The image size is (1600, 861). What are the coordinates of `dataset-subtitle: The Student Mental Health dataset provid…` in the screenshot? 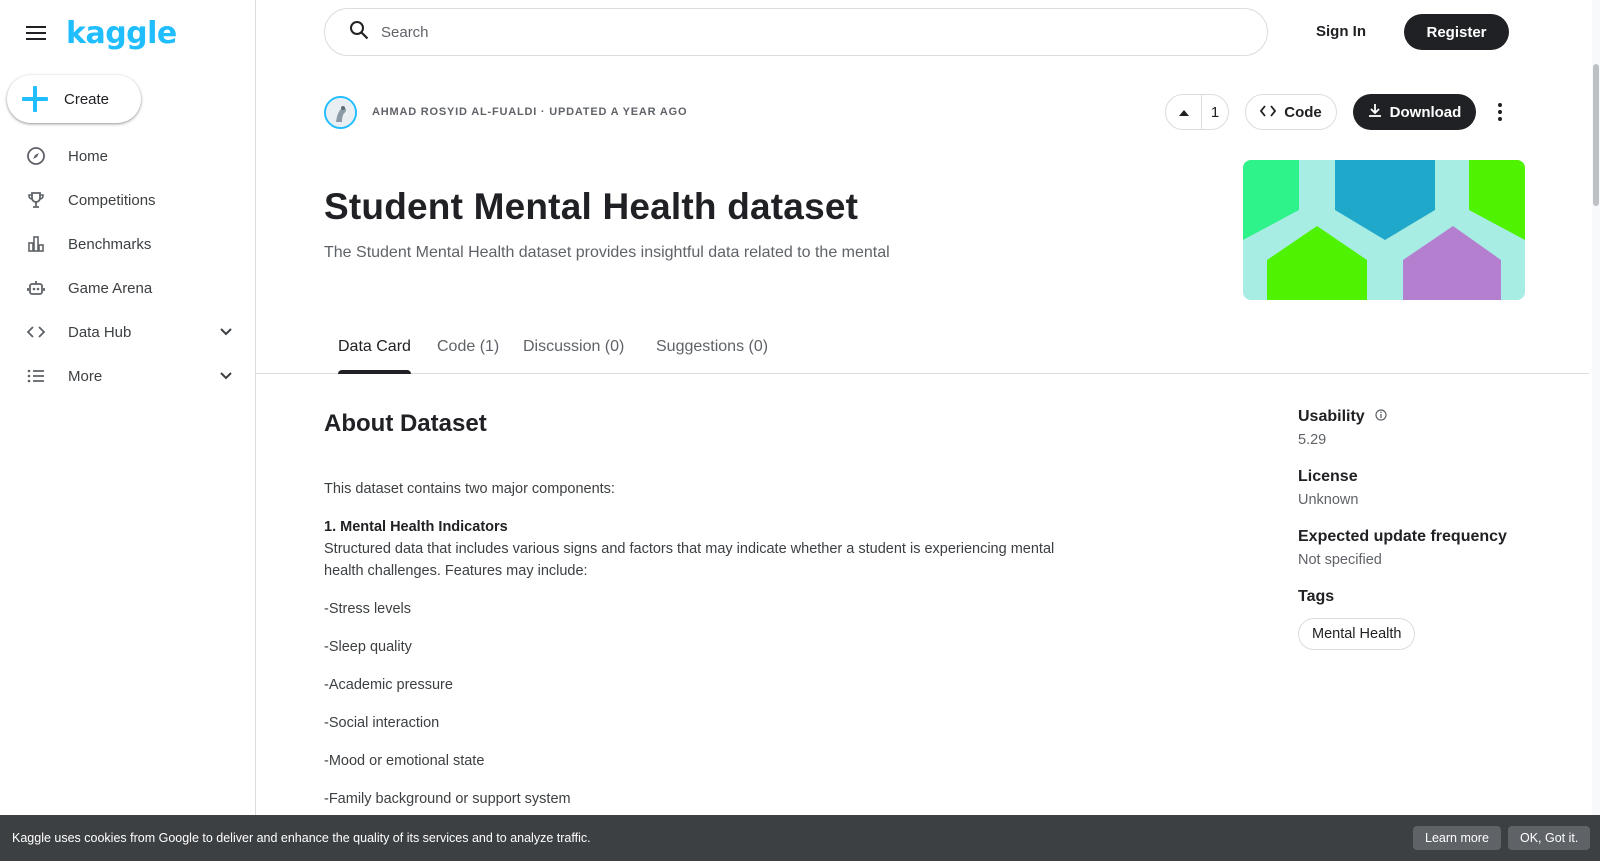 It's located at (607, 252).